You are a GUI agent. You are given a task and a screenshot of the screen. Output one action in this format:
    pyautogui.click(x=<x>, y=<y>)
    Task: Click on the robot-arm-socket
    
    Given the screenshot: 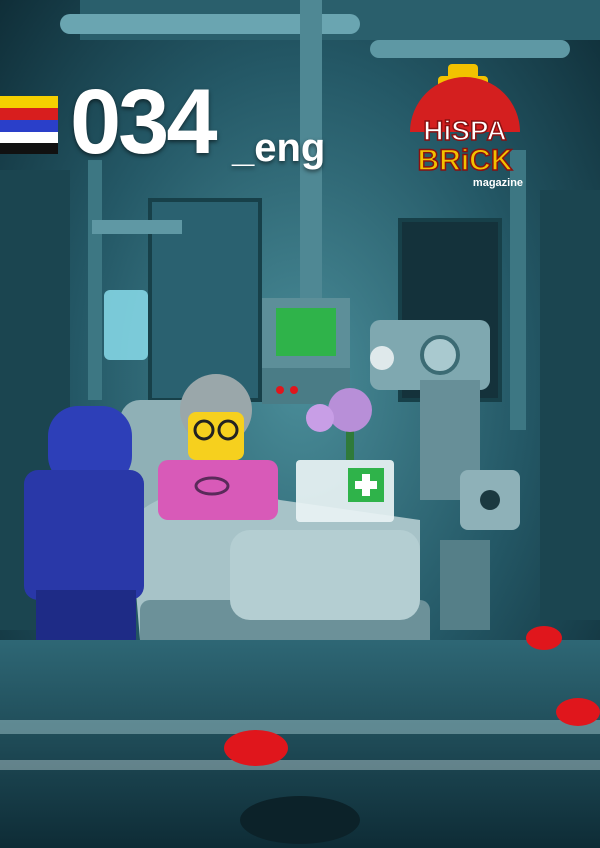 What is the action you would take?
    pyautogui.click(x=490, y=500)
    